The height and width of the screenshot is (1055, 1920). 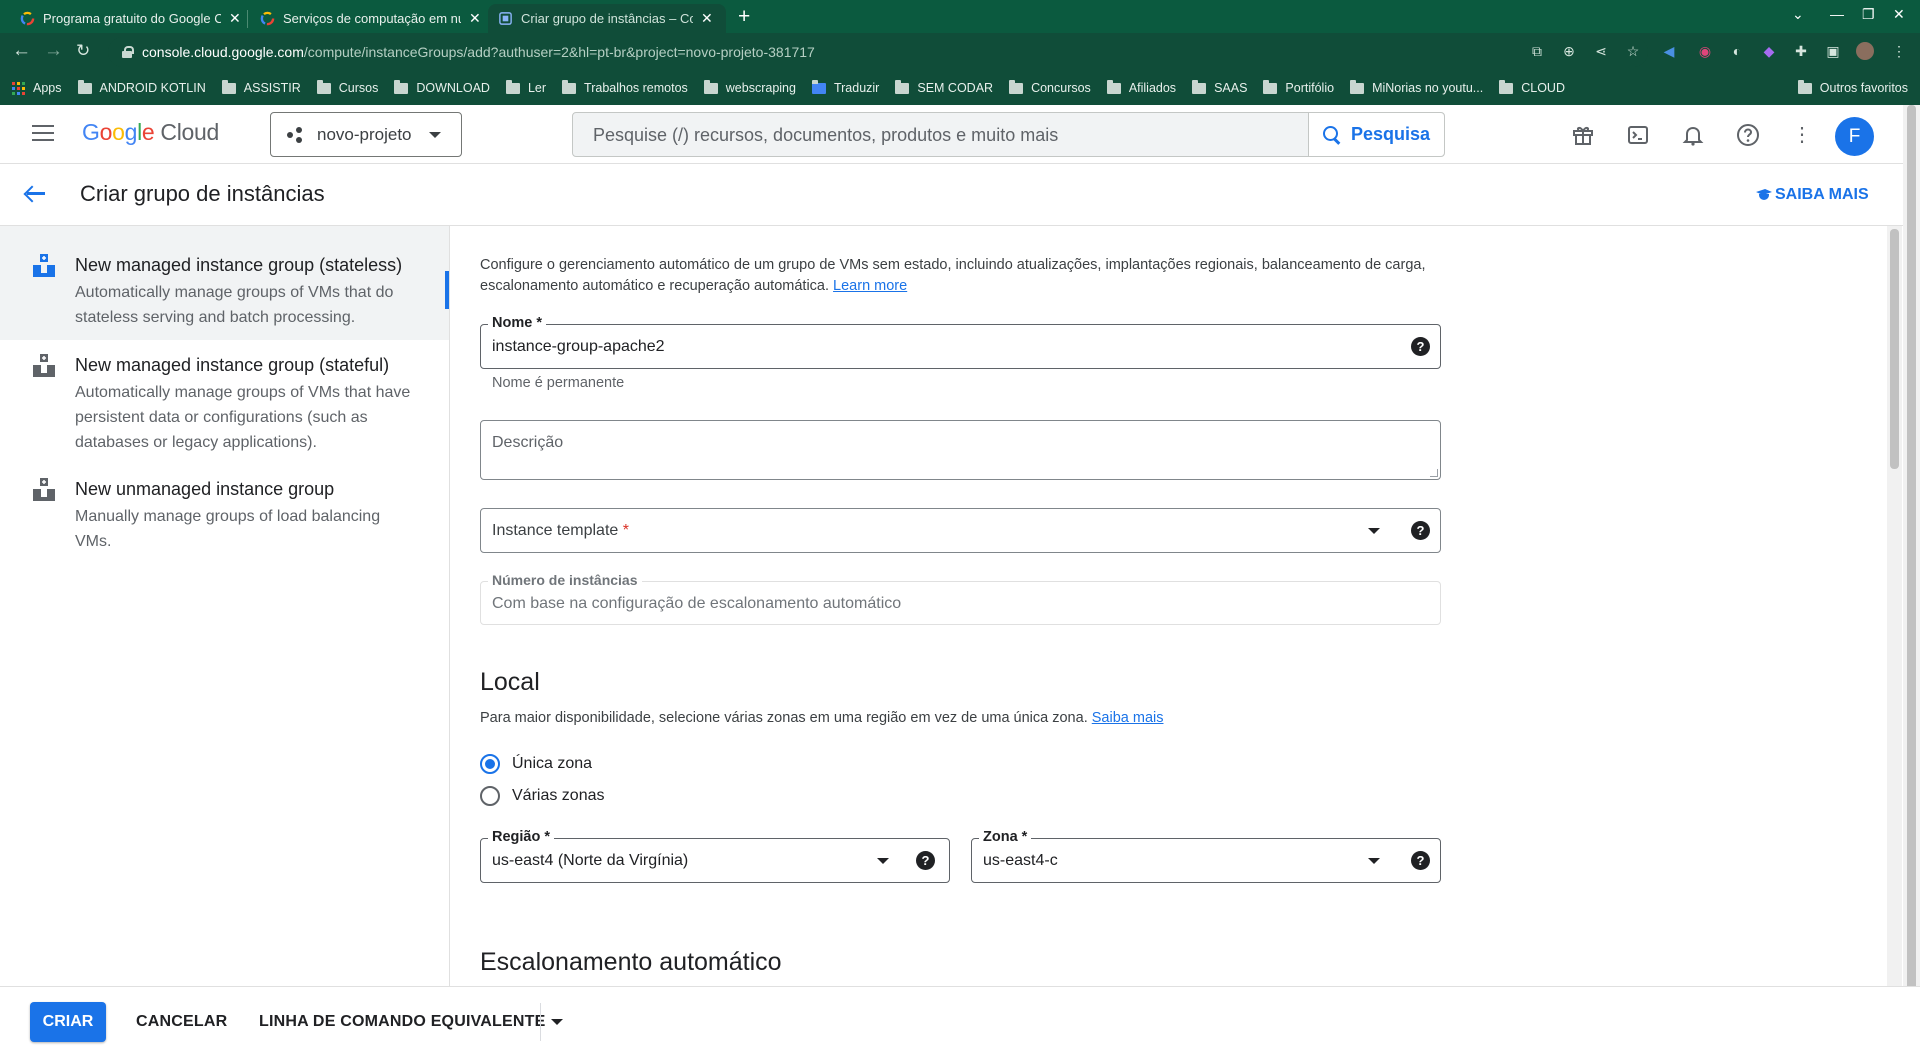 What do you see at coordinates (68, 1022) in the screenshot?
I see `create-button: CRIAR` at bounding box center [68, 1022].